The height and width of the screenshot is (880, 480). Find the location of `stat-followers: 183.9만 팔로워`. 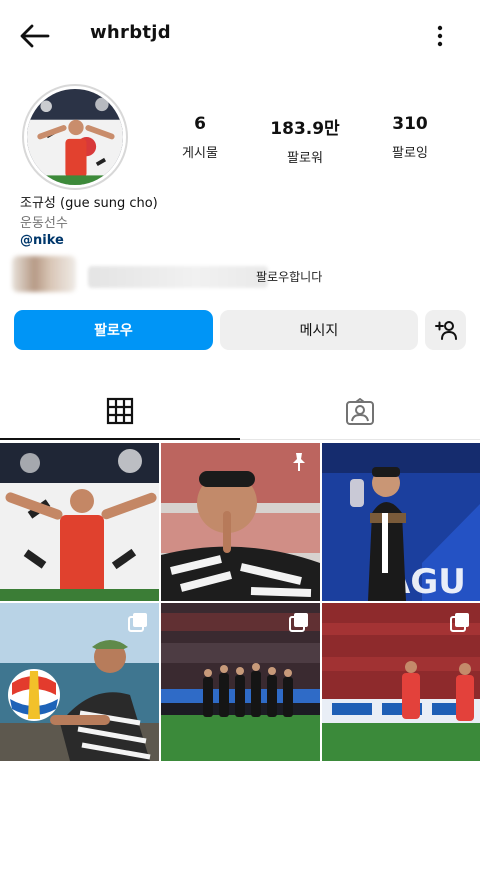

stat-followers: 183.9만 팔로워 is located at coordinates (305, 140).